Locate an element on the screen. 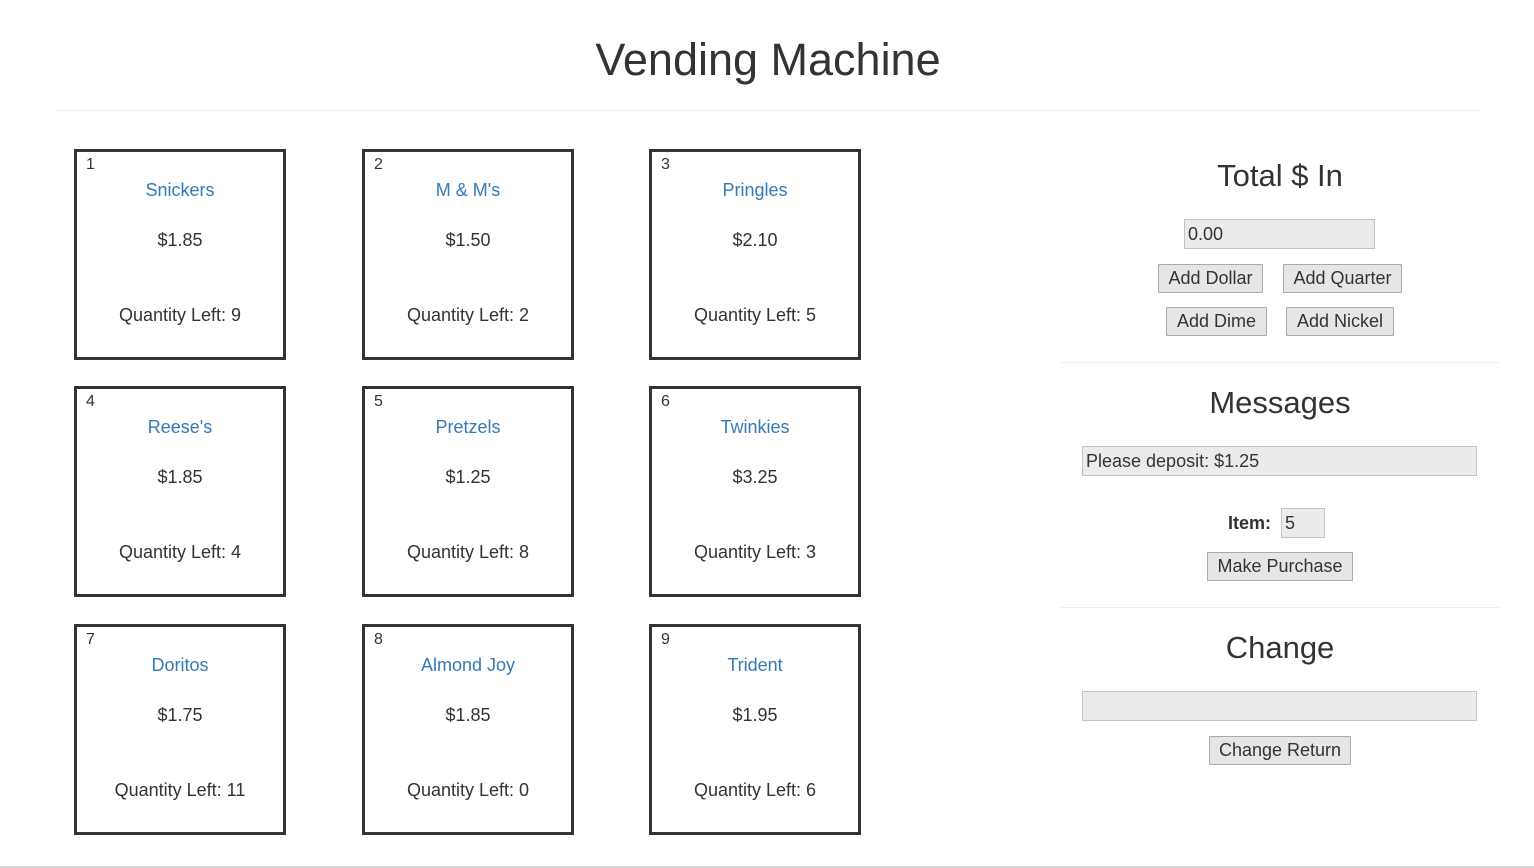  item-field: 5 is located at coordinates (1303, 523).